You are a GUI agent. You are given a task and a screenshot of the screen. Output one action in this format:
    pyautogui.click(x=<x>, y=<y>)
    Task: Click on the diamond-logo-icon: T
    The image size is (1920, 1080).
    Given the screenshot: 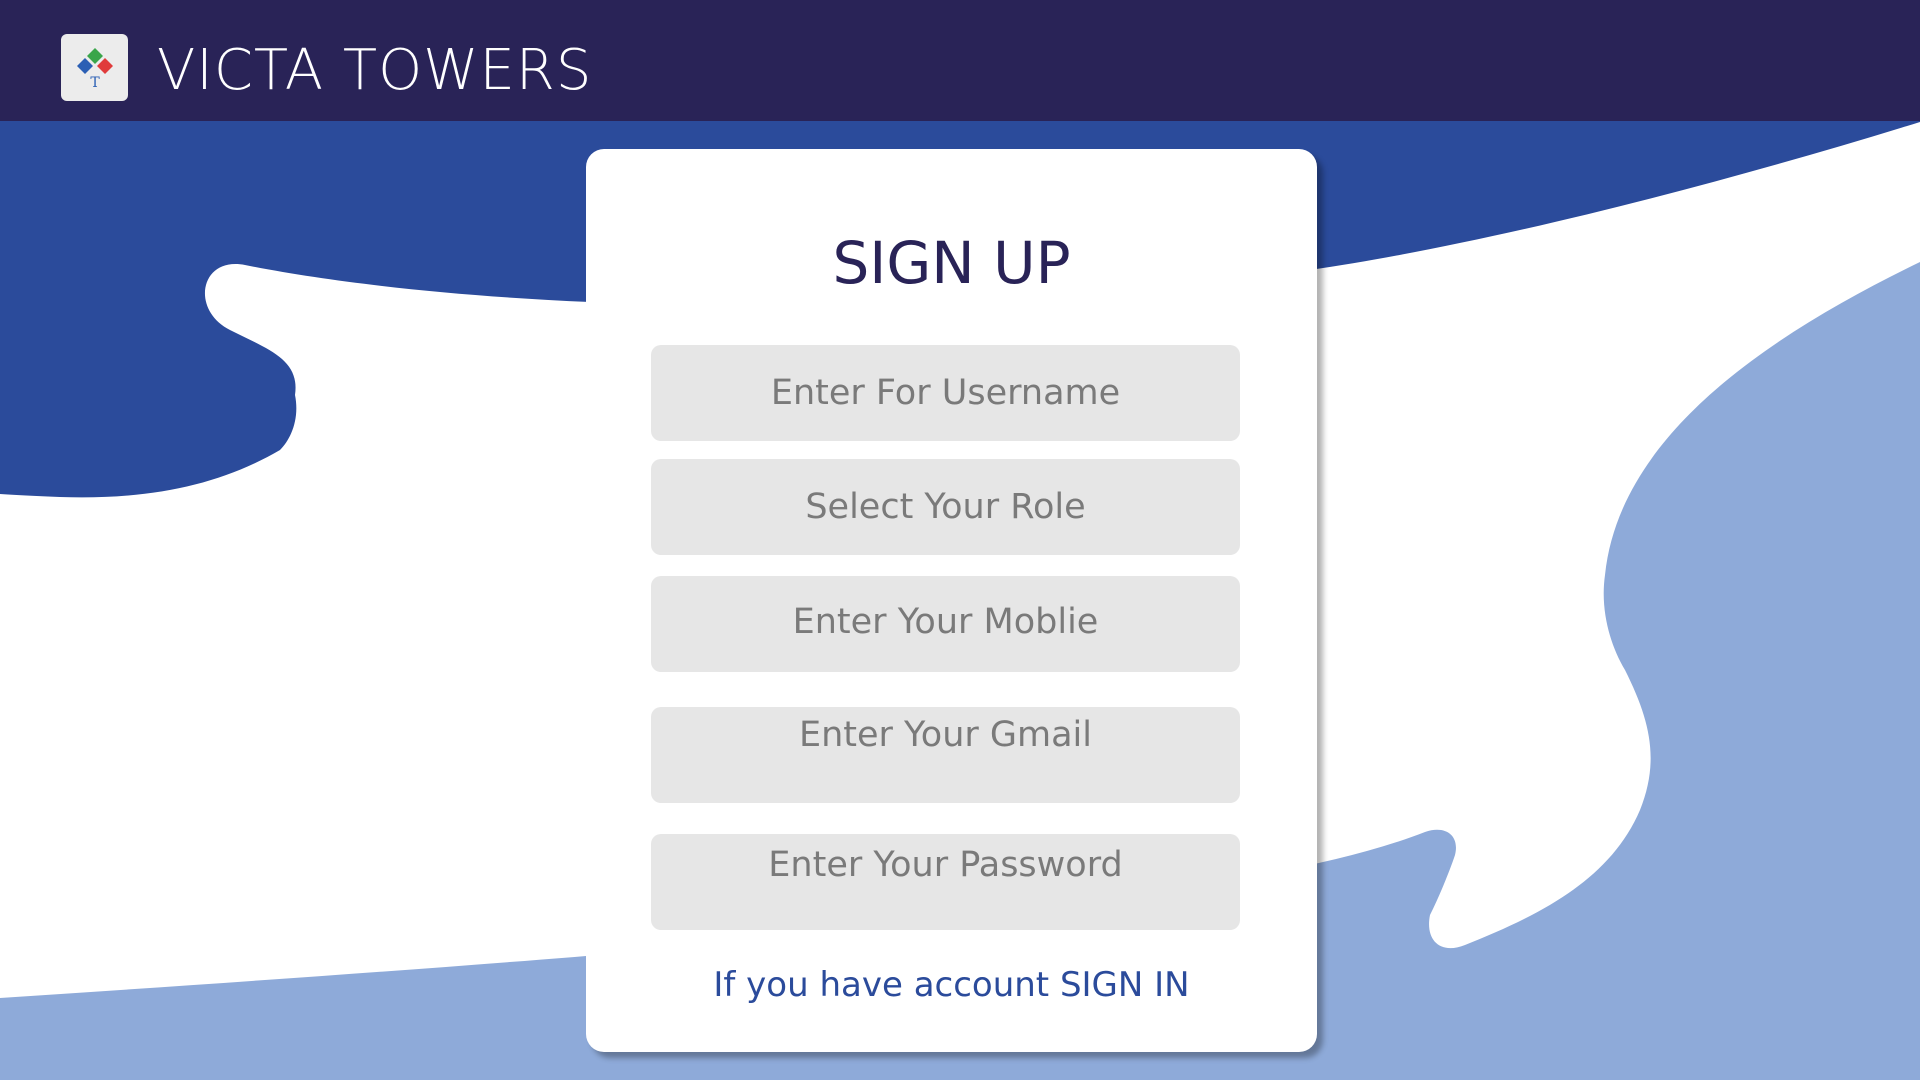 What is the action you would take?
    pyautogui.click(x=95, y=69)
    